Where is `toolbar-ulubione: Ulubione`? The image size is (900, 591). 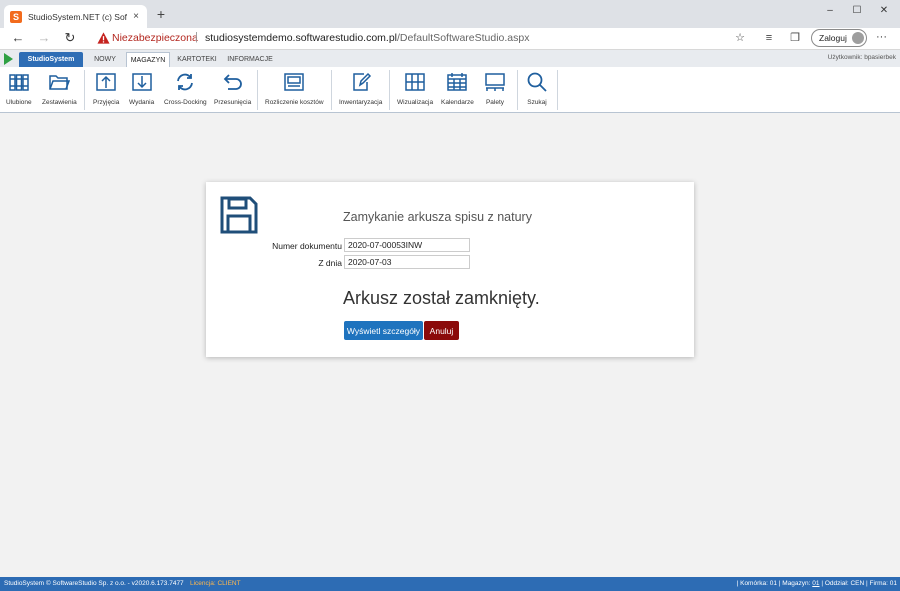
toolbar-ulubione: Ulubione is located at coordinates (19, 91).